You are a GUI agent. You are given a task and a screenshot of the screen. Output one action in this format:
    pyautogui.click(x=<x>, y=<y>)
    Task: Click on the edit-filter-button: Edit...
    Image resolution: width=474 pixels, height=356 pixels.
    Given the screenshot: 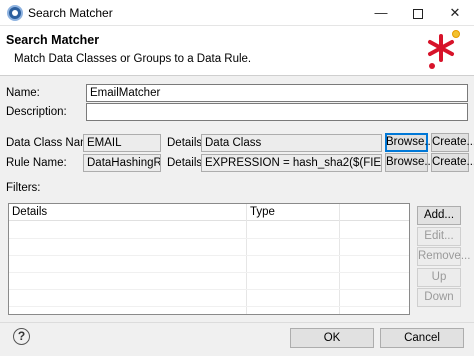 What is the action you would take?
    pyautogui.click(x=439, y=236)
    